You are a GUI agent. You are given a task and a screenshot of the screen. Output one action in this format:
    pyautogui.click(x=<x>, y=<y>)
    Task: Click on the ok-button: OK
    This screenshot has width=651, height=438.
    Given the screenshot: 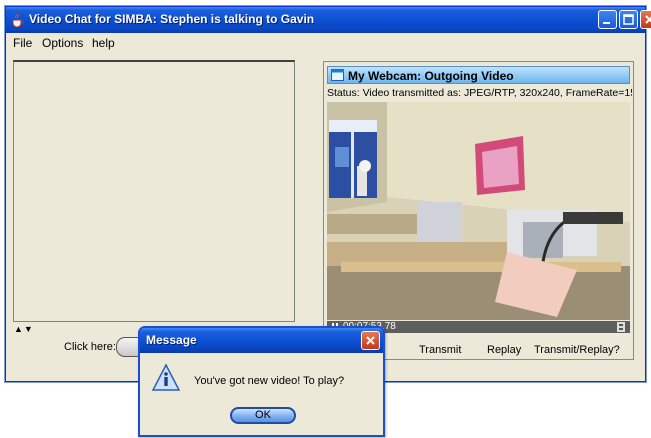 What is the action you would take?
    pyautogui.click(x=263, y=415)
    